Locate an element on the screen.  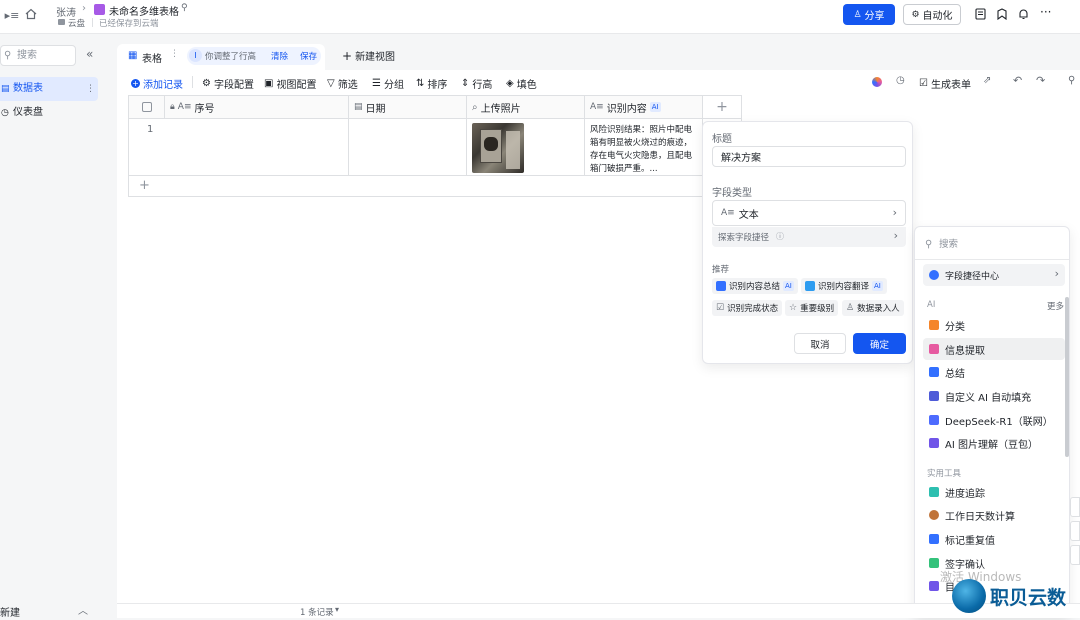
automation-button: ⚙ 自动化 is located at coordinates (932, 14).